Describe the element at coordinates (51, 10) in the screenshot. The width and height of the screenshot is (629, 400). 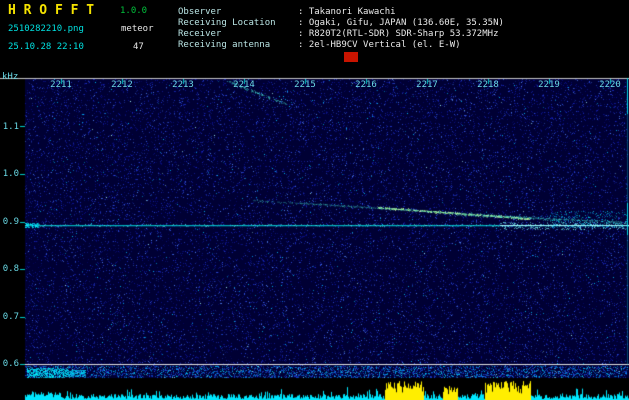
I see `app-title: H R O F F T` at that location.